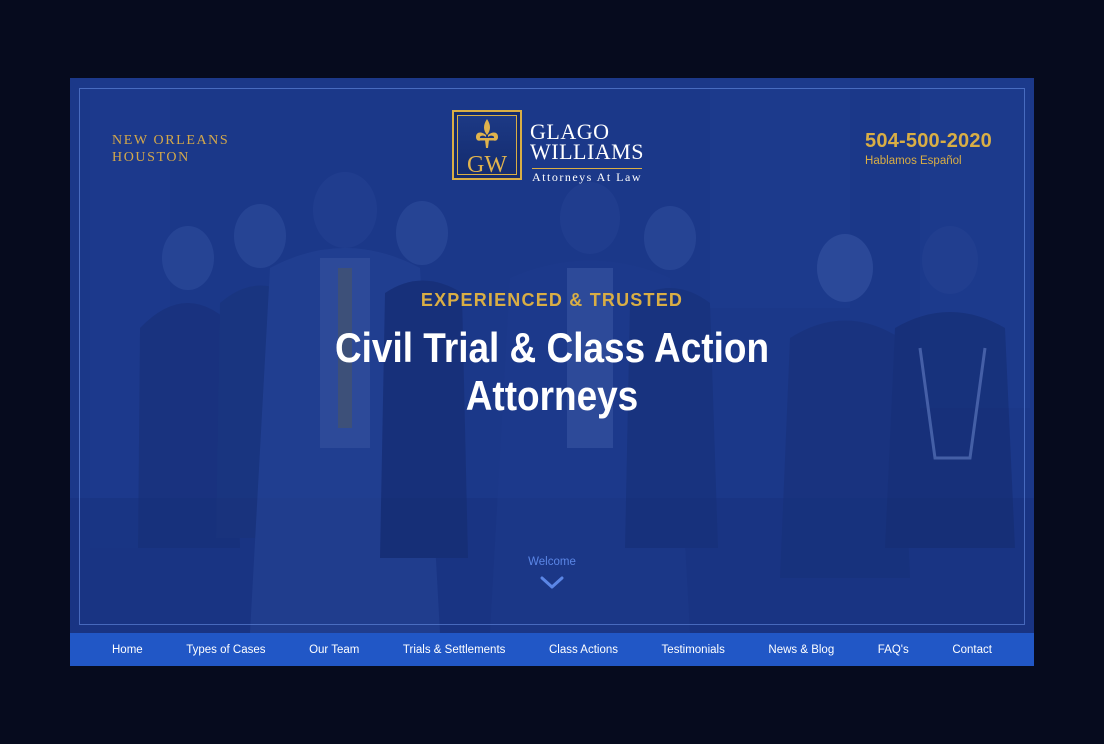  What do you see at coordinates (487, 133) in the screenshot?
I see `fleur-de-lis-icon` at bounding box center [487, 133].